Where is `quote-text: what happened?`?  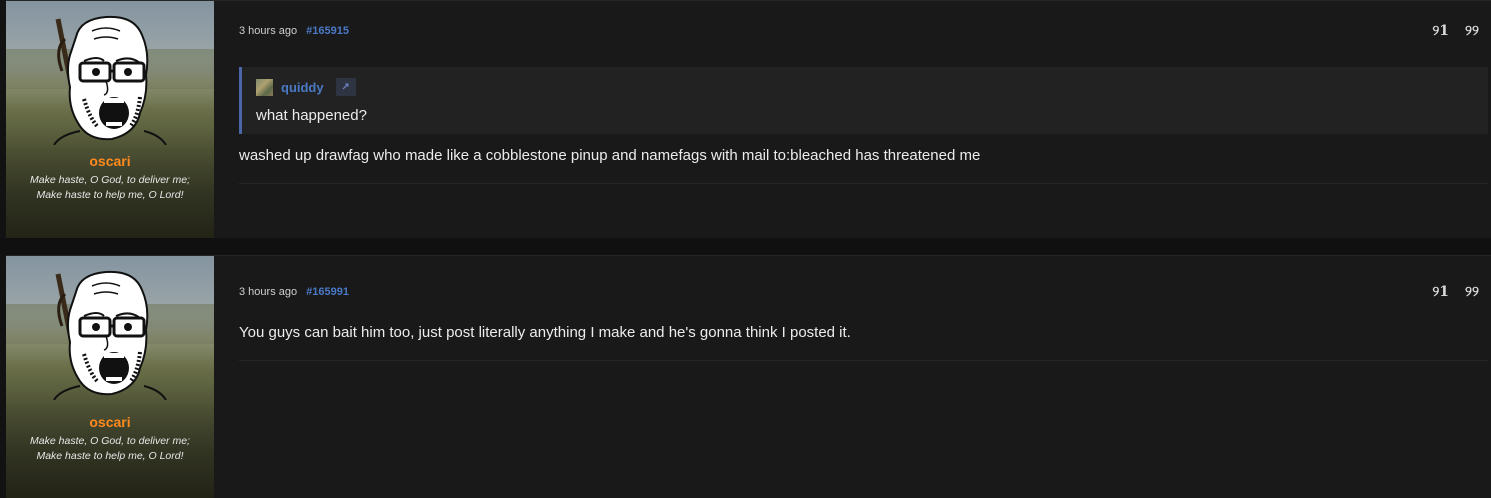 quote-text: what happened? is located at coordinates (311, 115).